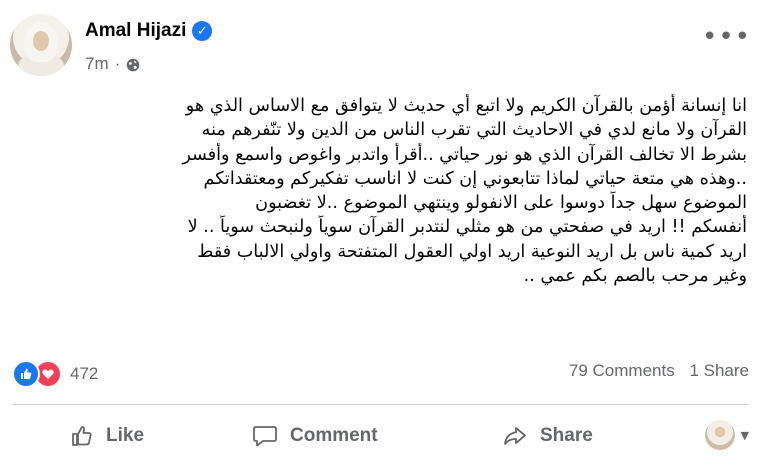 Image resolution: width=761 pixels, height=465 pixels. I want to click on share-button-label: Share, so click(566, 435).